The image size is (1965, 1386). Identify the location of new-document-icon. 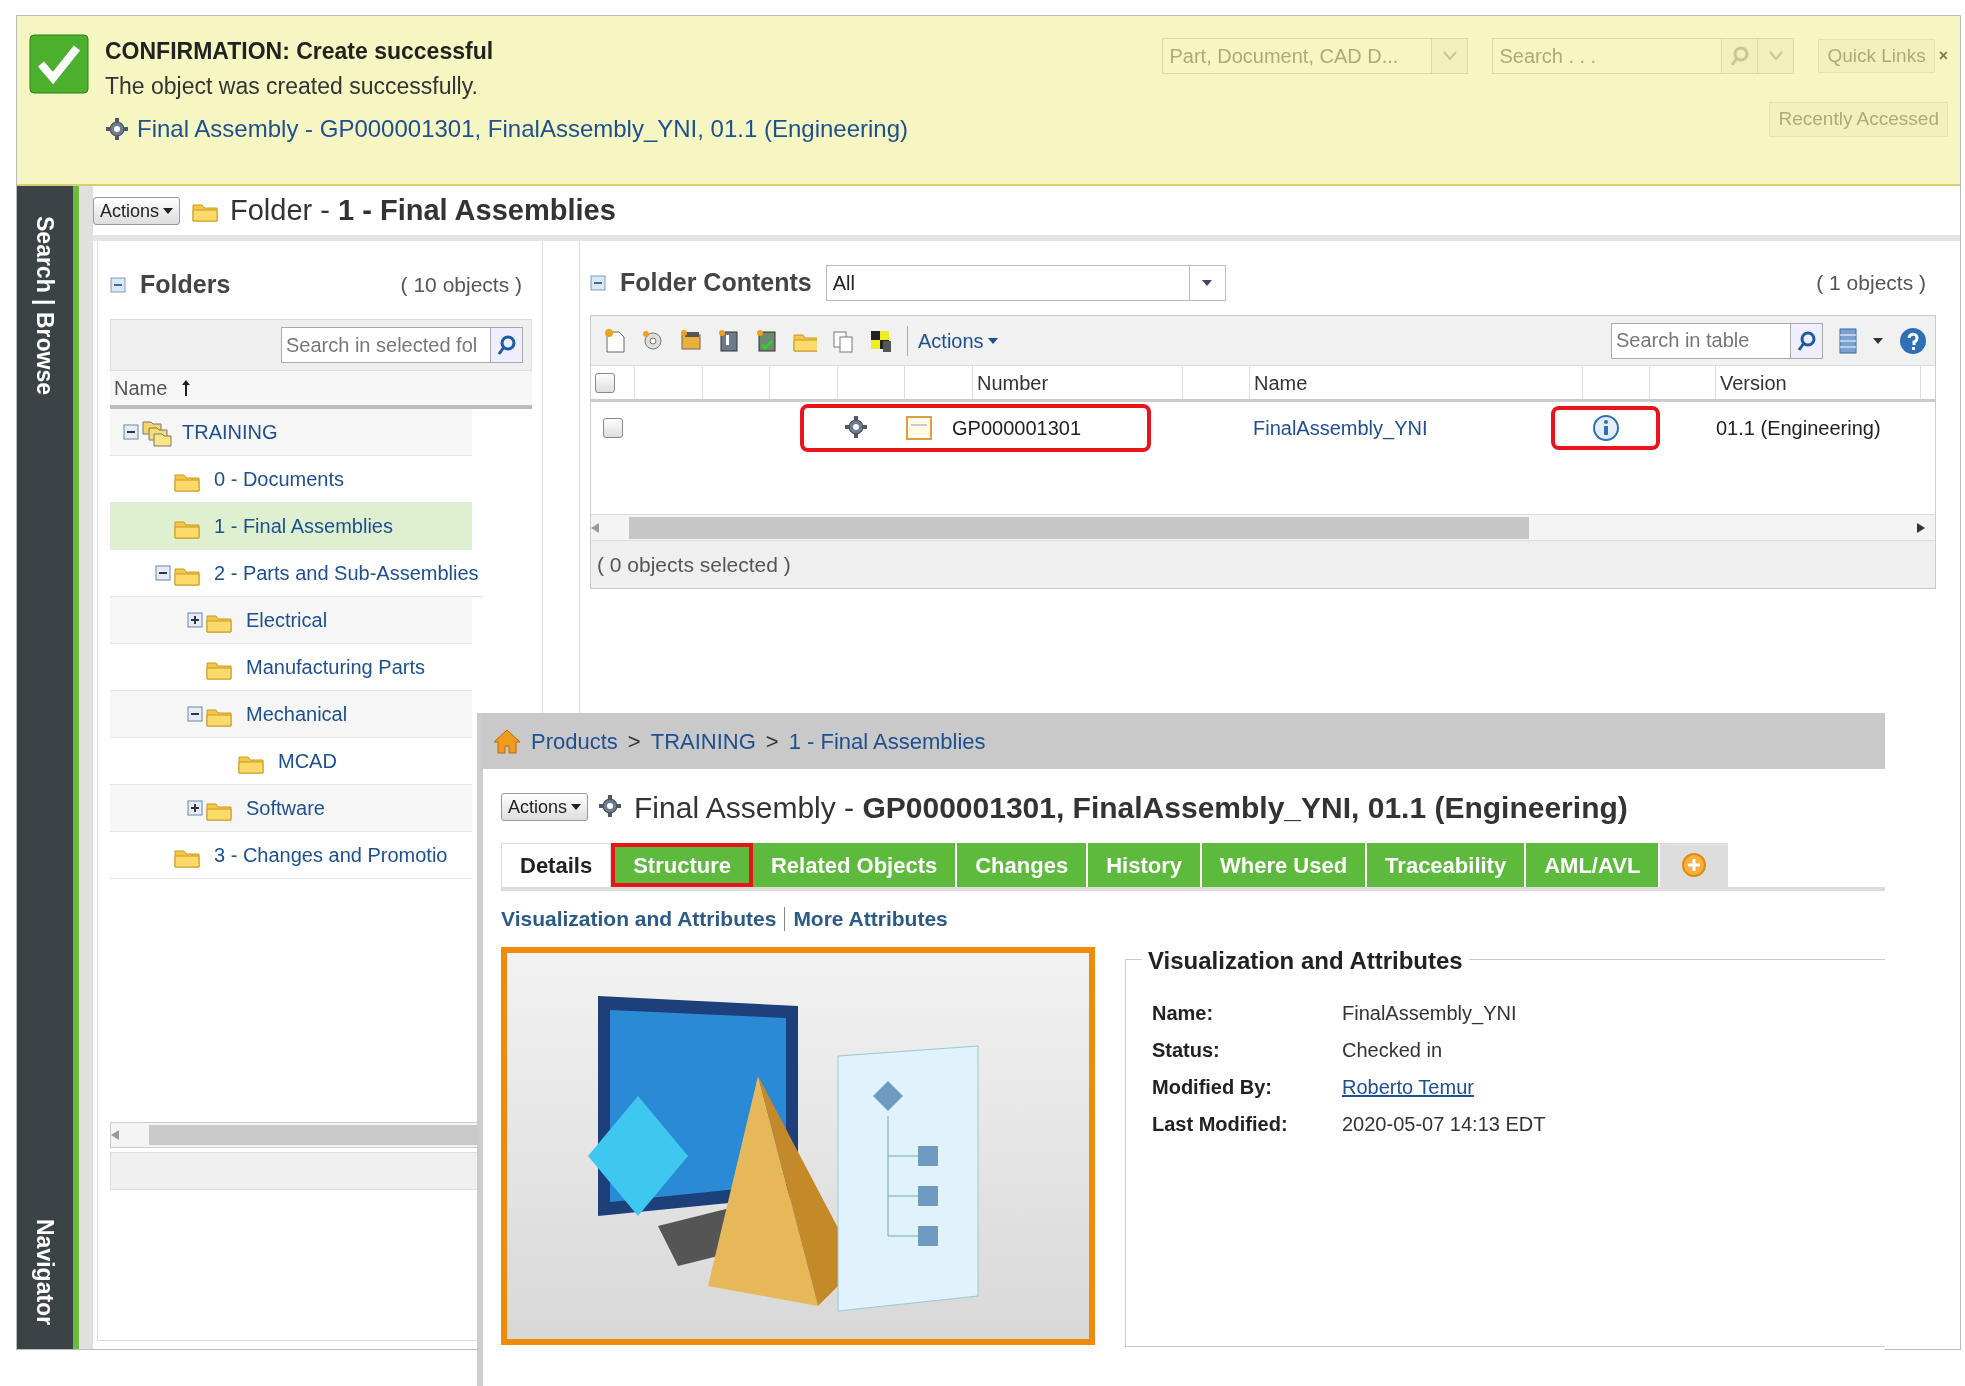
(615, 340).